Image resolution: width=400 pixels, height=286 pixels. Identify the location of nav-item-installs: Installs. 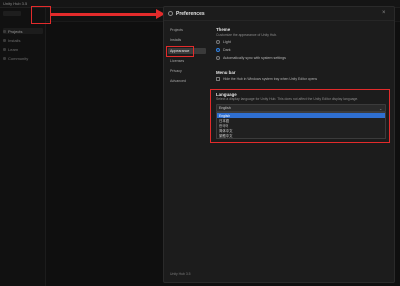
(187, 40).